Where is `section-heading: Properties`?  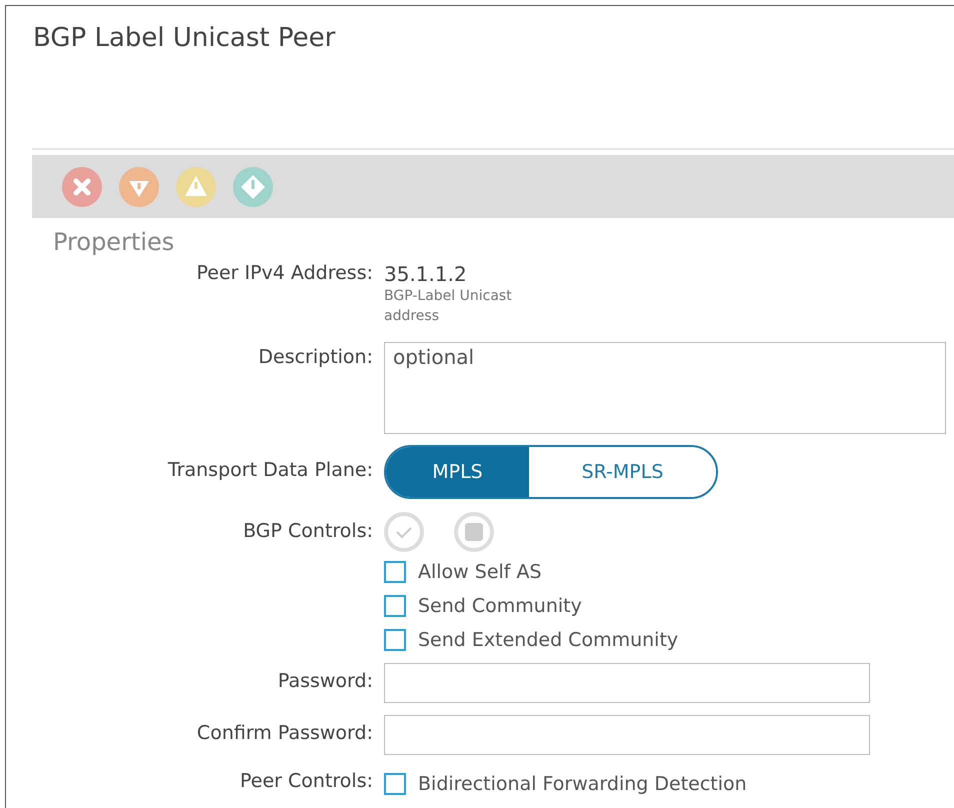 section-heading: Properties is located at coordinates (114, 241).